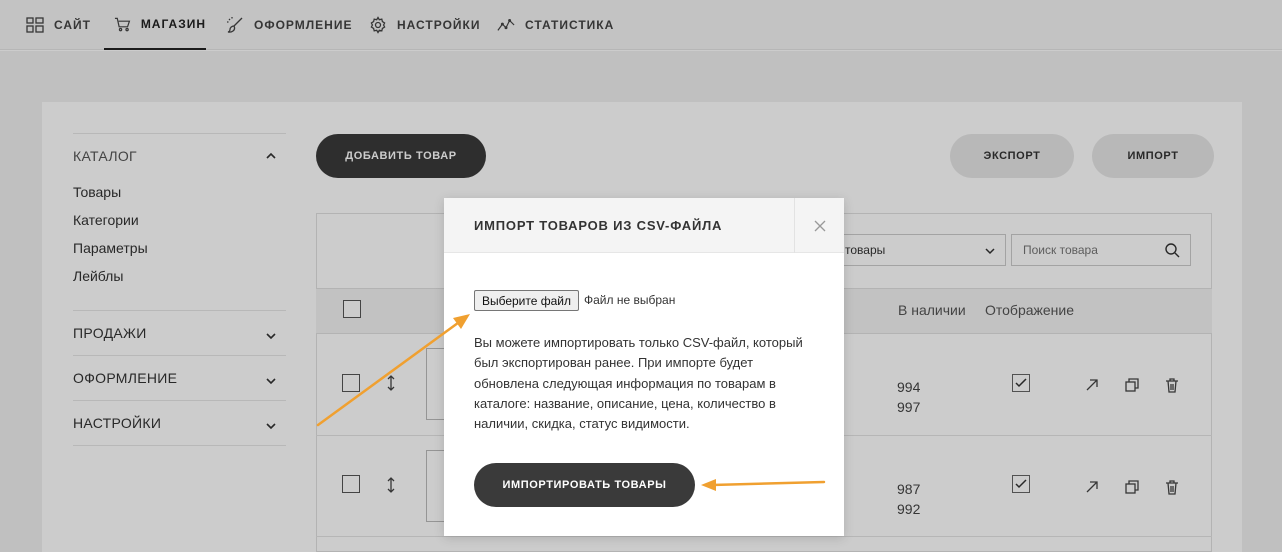  I want to click on arrow-to-file-button, so click(393, 370).